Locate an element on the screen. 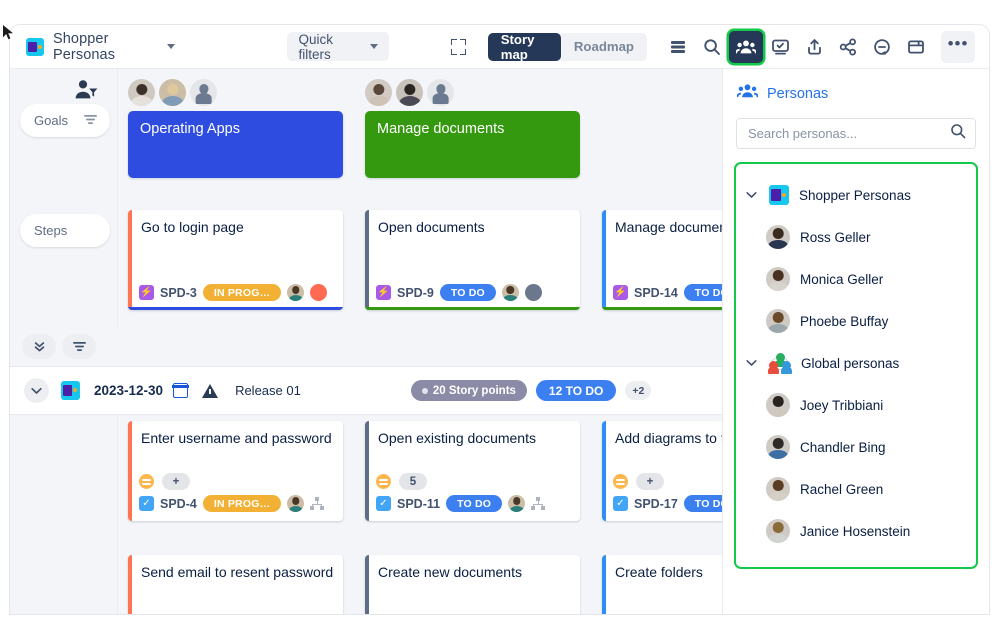  collapse-all-button is located at coordinates (39, 346).